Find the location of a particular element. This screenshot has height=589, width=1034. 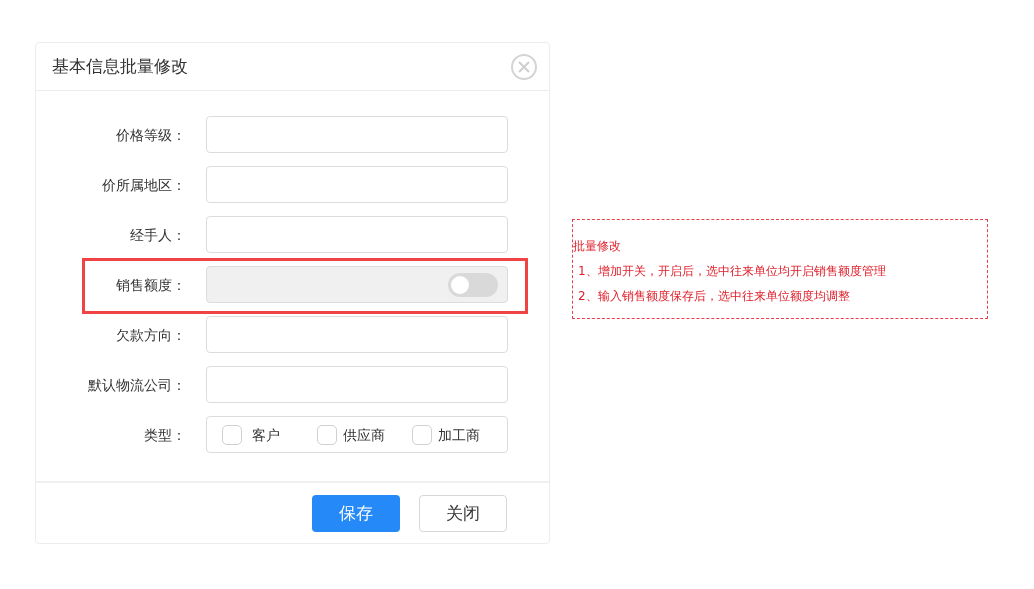

field-label: 欠款方向： is located at coordinates (150, 335).